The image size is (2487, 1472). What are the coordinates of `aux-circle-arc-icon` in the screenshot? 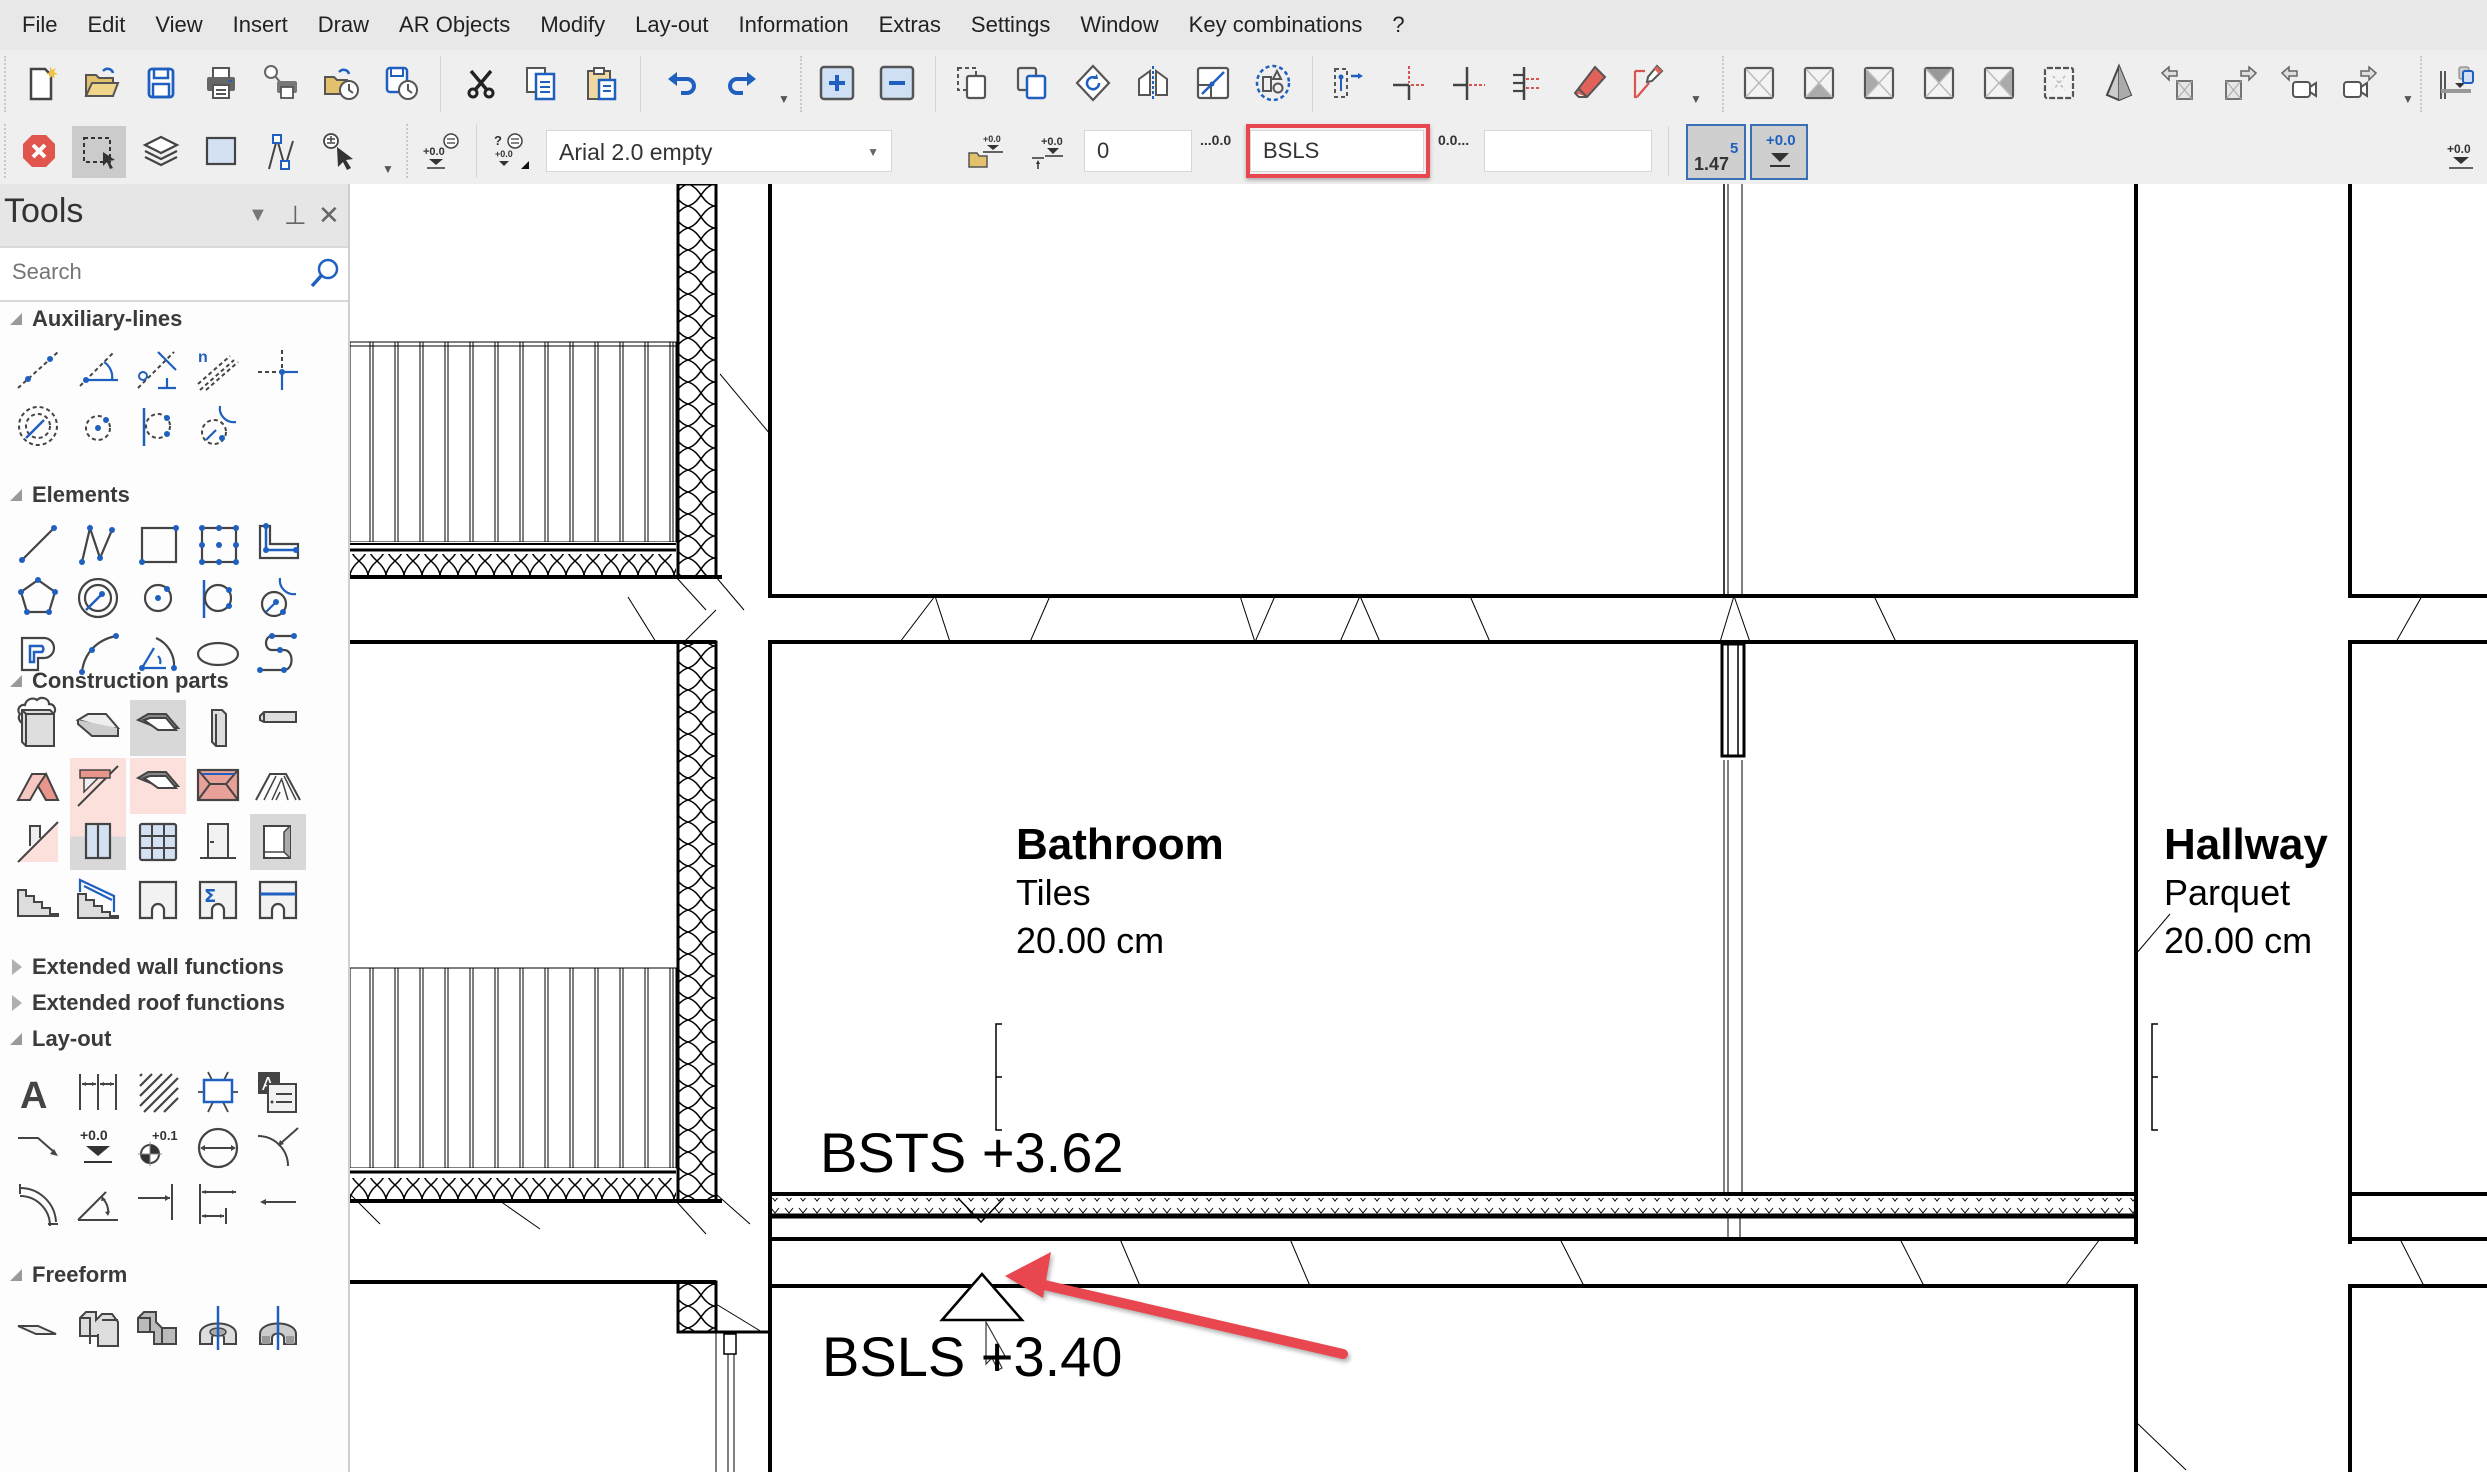 It's located at (218, 426).